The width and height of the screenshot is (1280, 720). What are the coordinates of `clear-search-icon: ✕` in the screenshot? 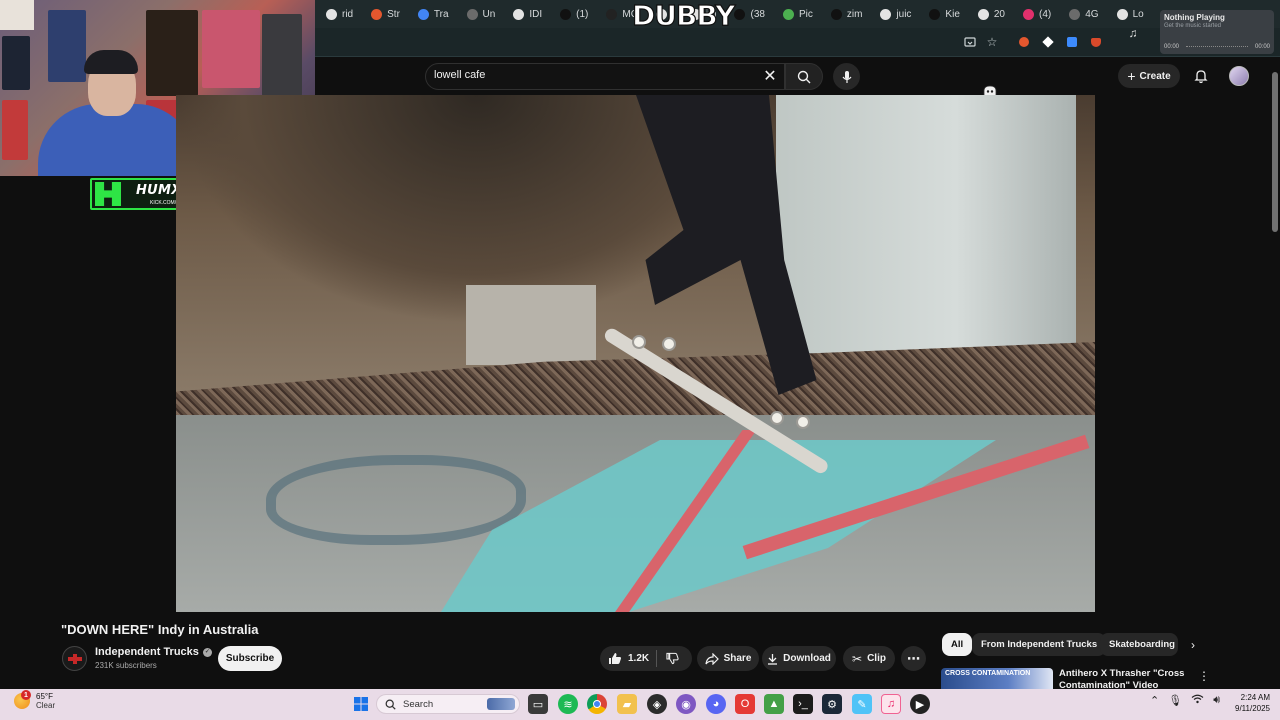 It's located at (770, 76).